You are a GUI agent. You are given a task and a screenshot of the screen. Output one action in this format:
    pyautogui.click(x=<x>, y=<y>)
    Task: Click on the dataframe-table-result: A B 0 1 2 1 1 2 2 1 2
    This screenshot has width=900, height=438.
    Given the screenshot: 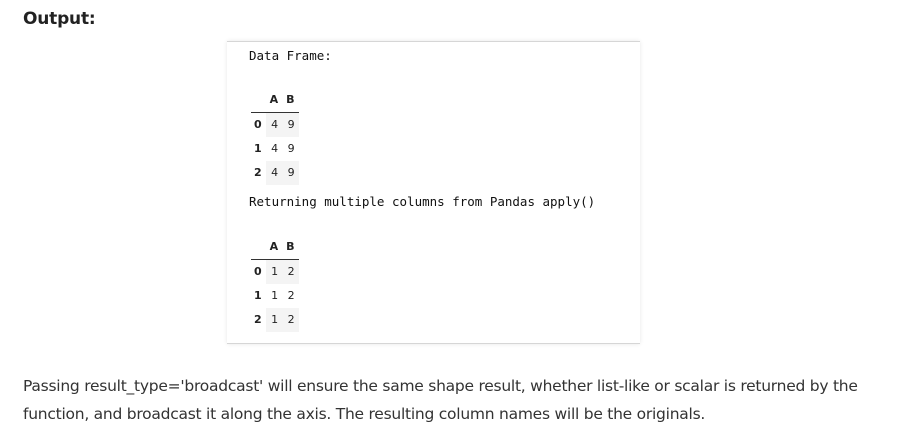 What is the action you would take?
    pyautogui.click(x=275, y=283)
    